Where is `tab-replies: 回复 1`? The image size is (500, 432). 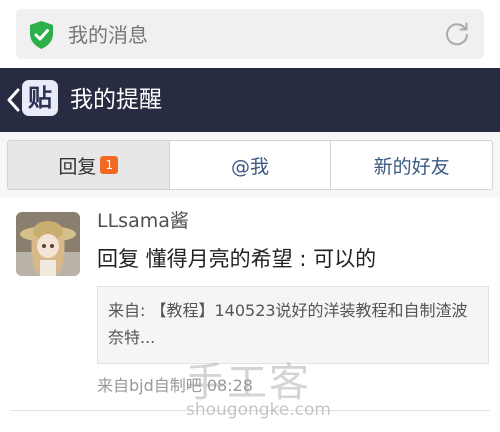 tab-replies: 回复 1 is located at coordinates (89, 165).